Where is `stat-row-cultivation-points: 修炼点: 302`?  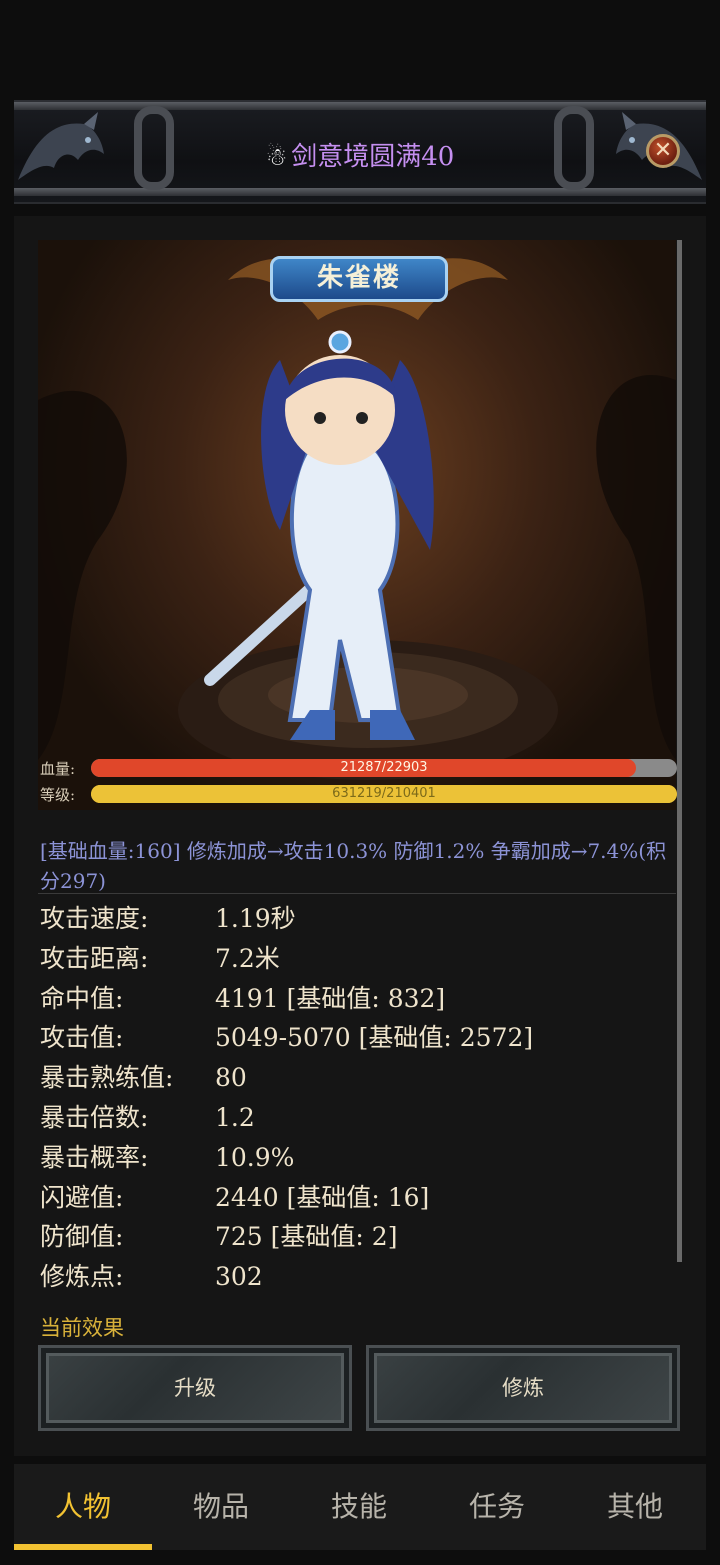
stat-row-cultivation-points: 修炼点: 302 is located at coordinates (355, 1277).